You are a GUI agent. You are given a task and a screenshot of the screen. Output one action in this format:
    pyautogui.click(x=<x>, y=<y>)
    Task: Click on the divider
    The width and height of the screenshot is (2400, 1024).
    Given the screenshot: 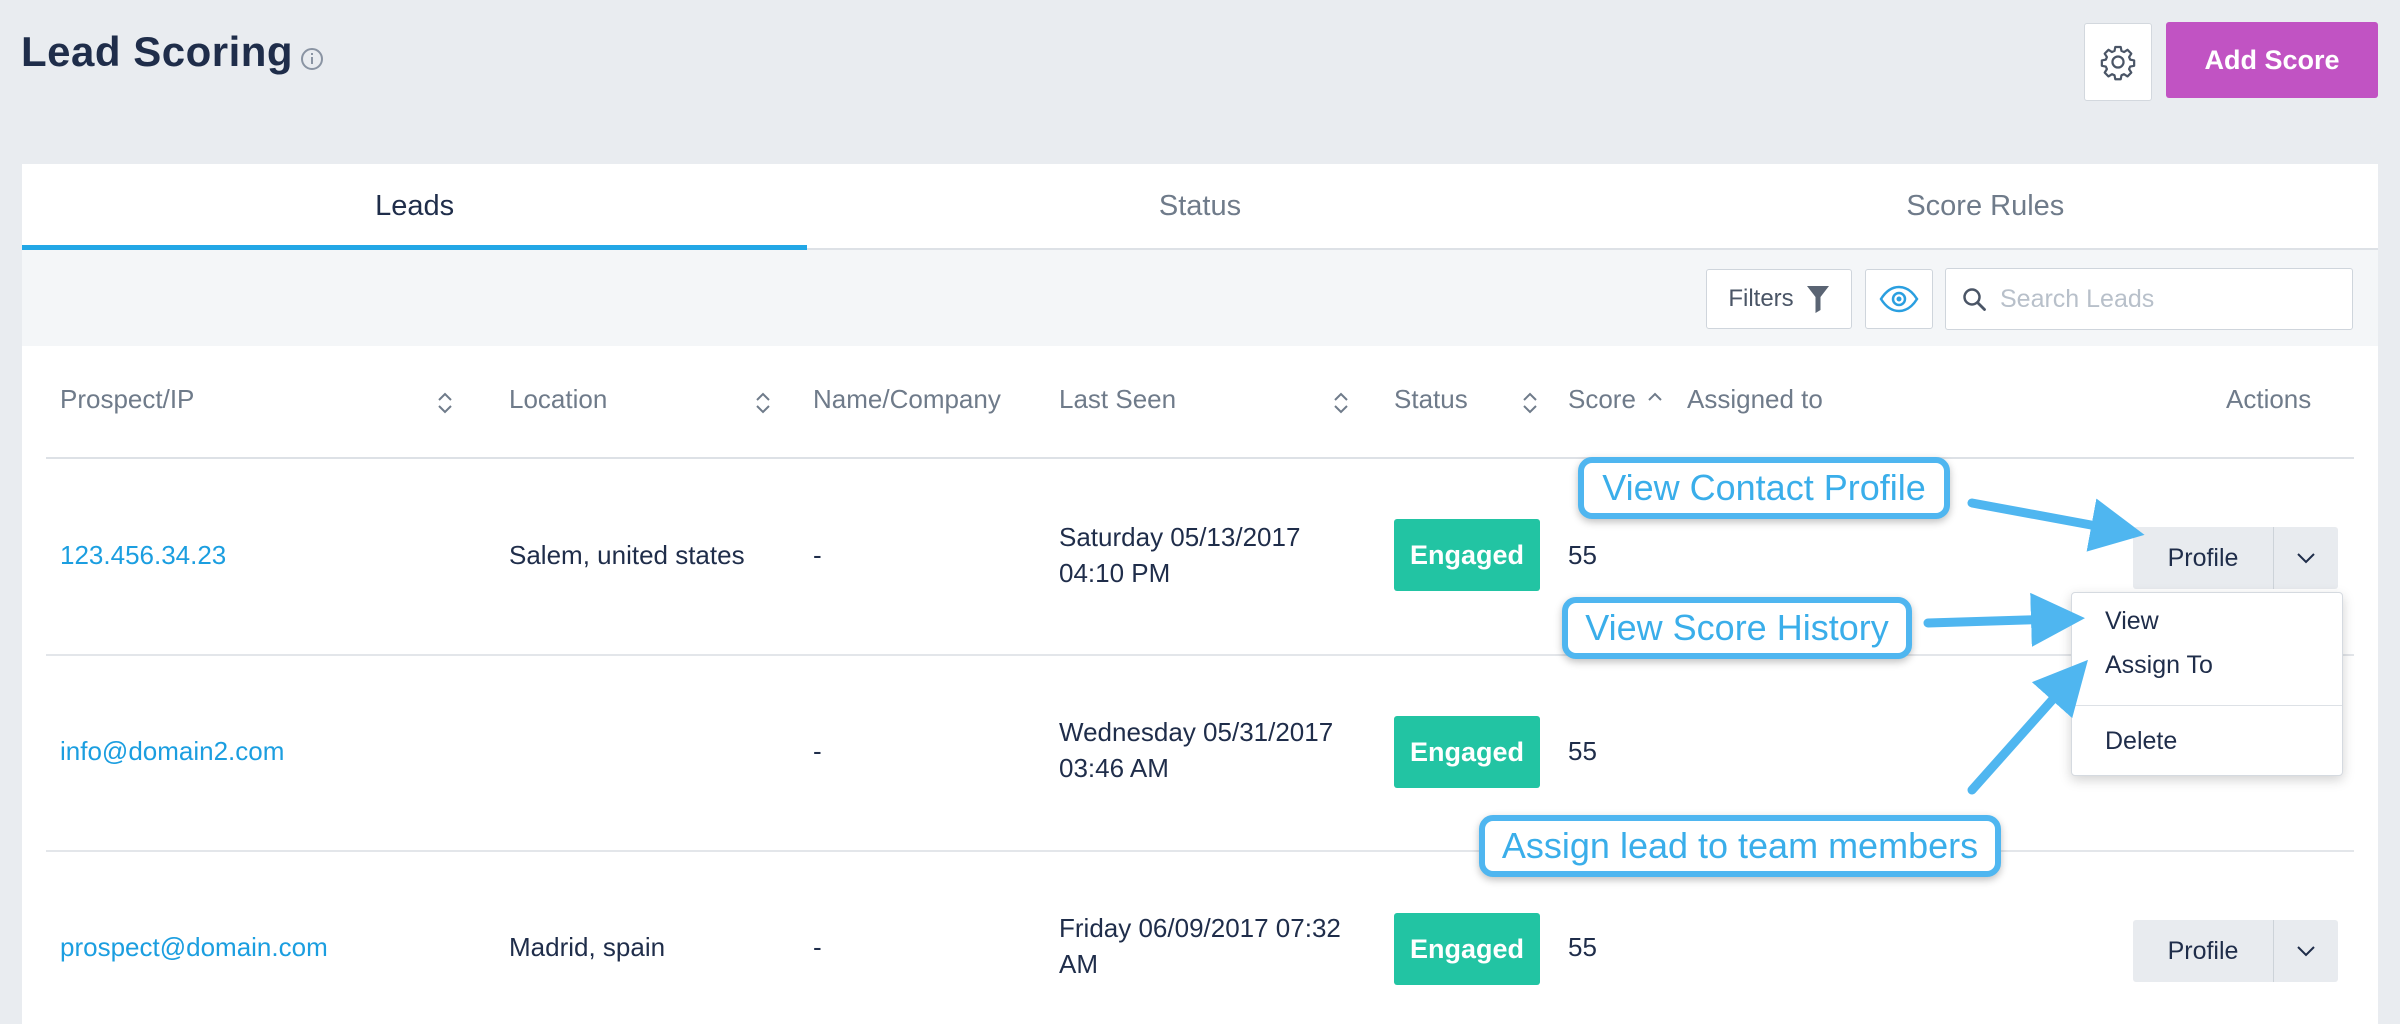 What is the action you would take?
    pyautogui.click(x=1200, y=458)
    